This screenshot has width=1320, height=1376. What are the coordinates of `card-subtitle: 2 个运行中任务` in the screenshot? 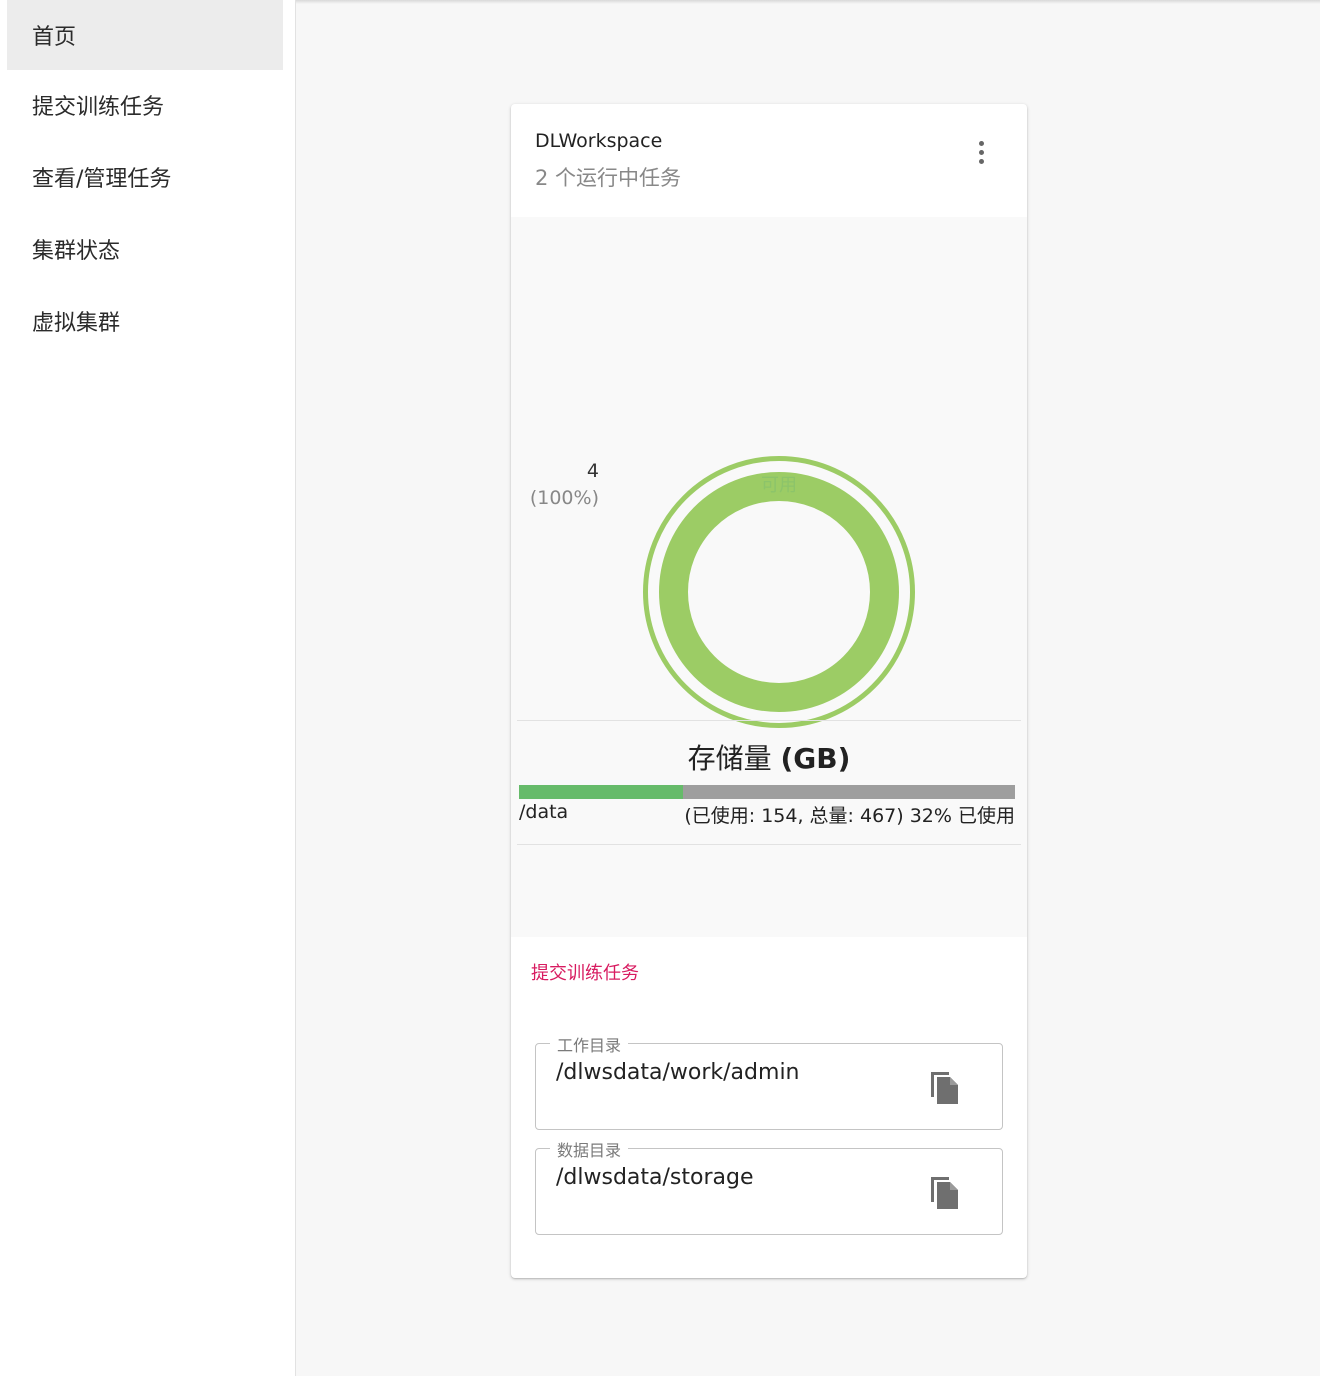 It's located at (608, 178).